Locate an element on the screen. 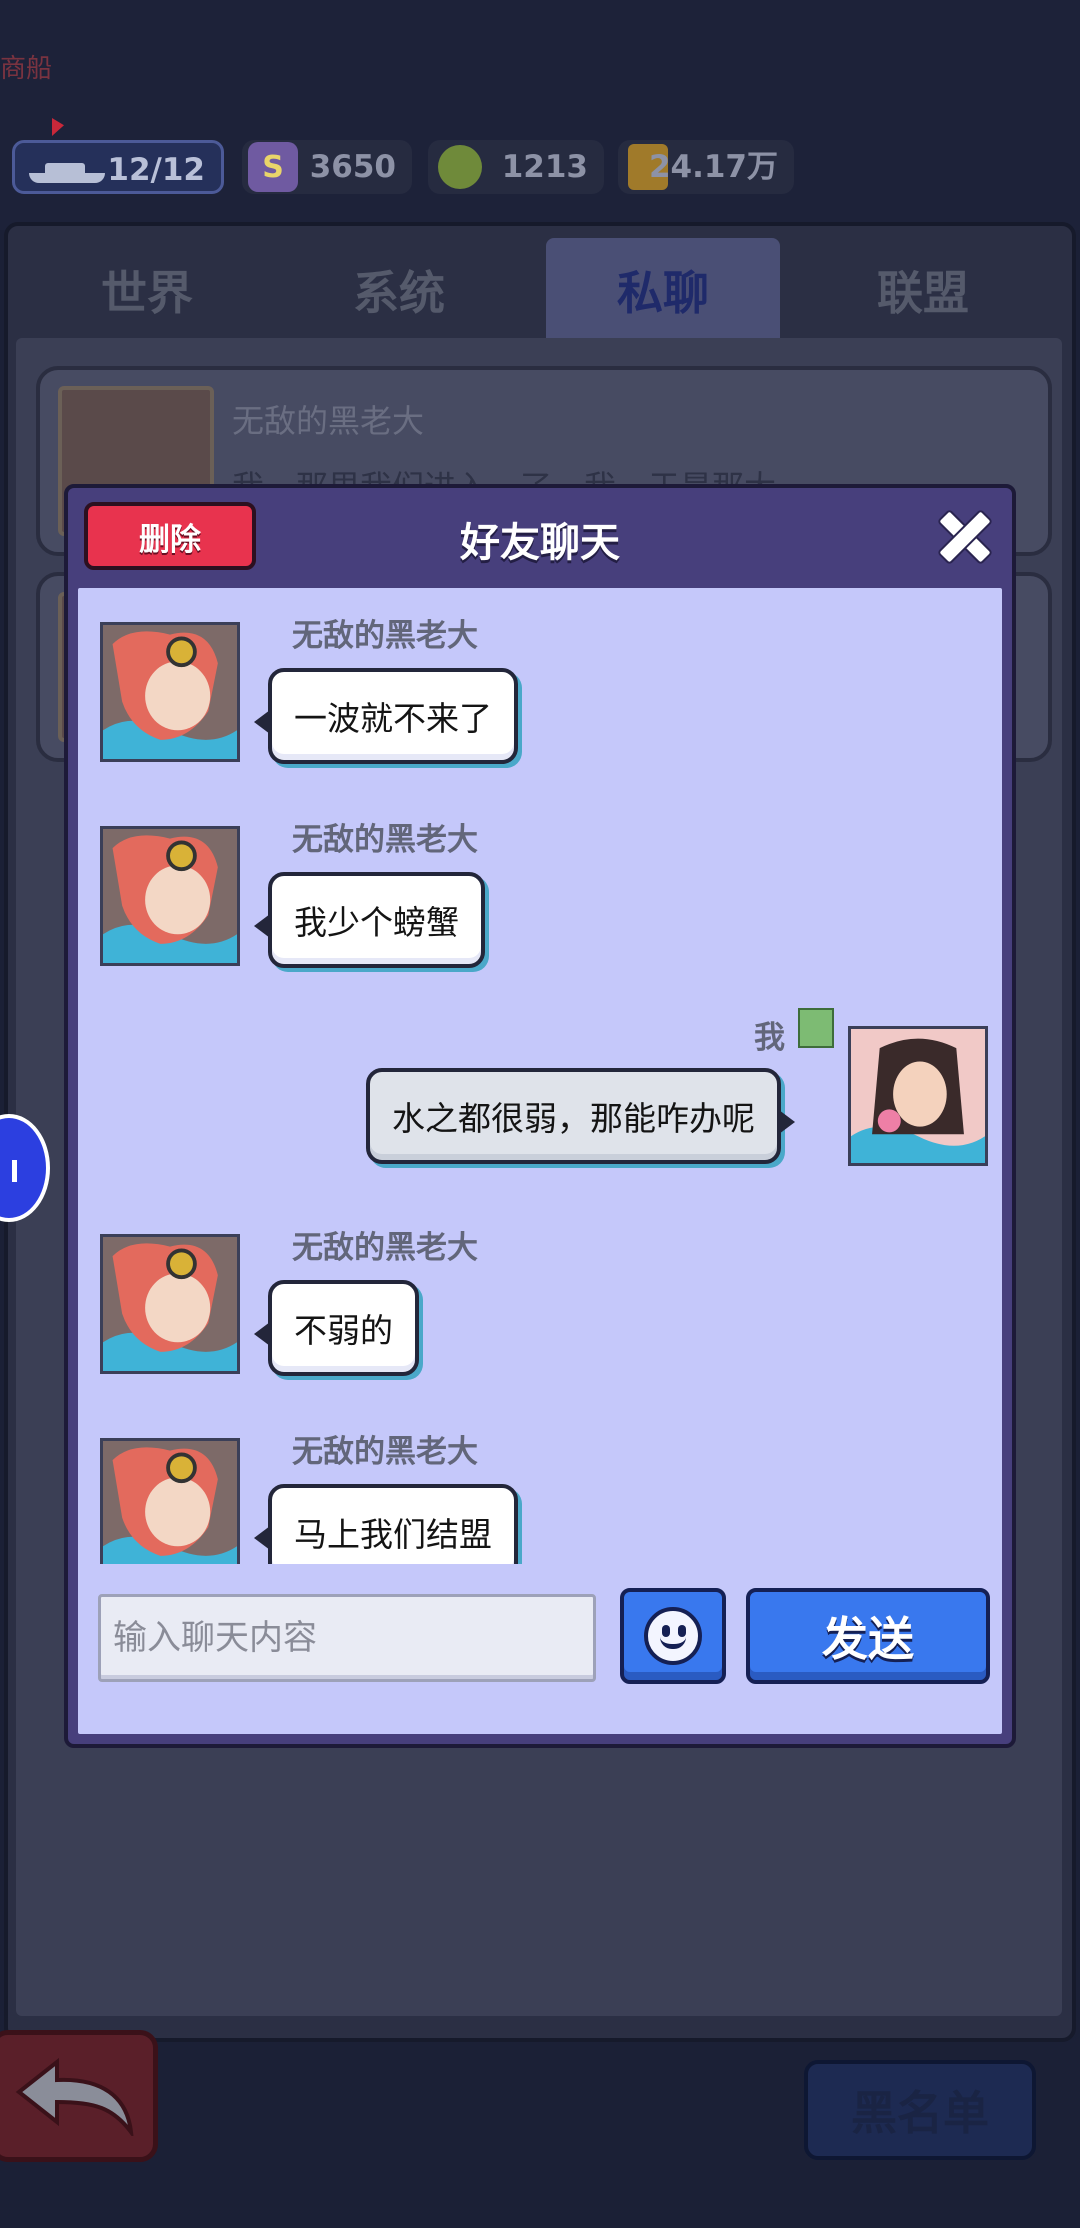  back-button is located at coordinates (79, 2096).